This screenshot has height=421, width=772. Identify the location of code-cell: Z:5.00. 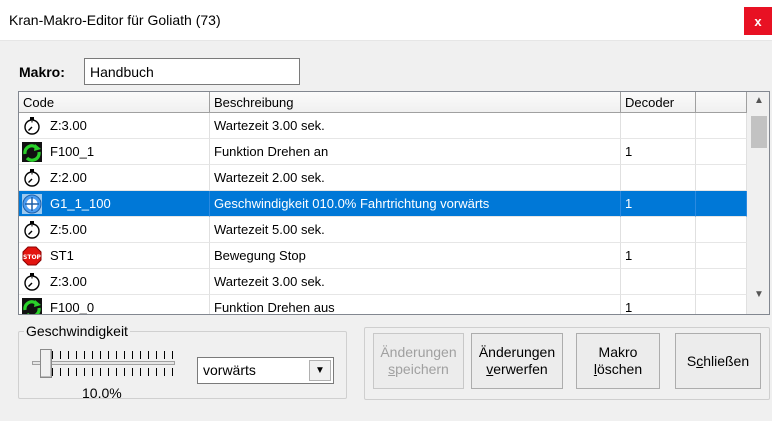
(114, 230).